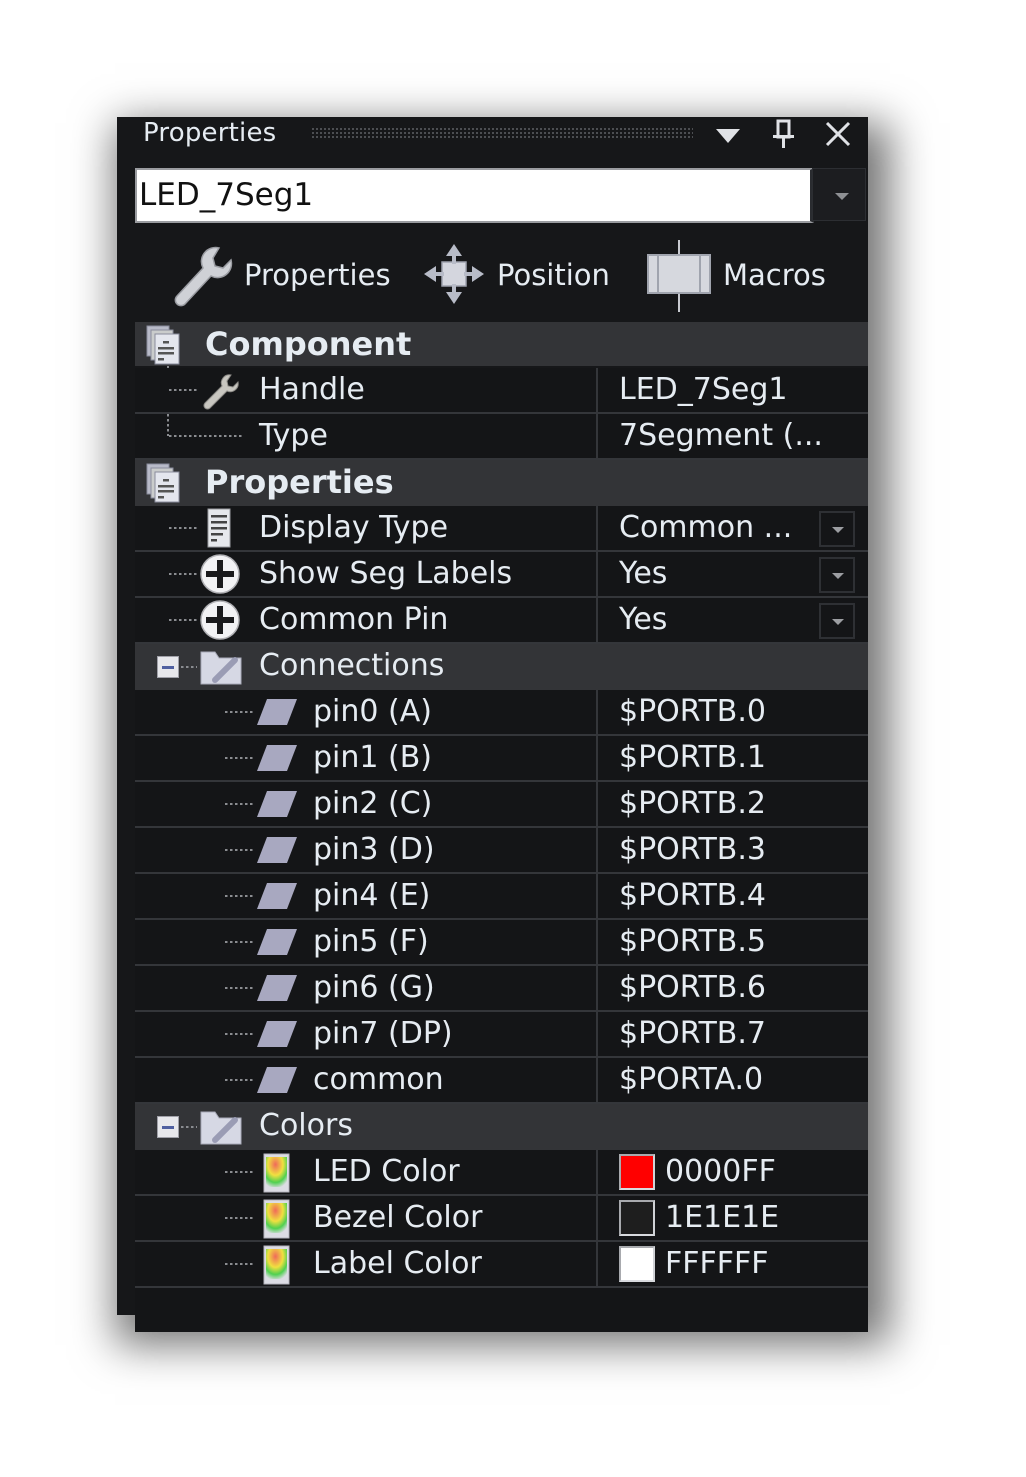 This screenshot has width=1026, height=1477. I want to click on macro-panel-icon, so click(679, 276).